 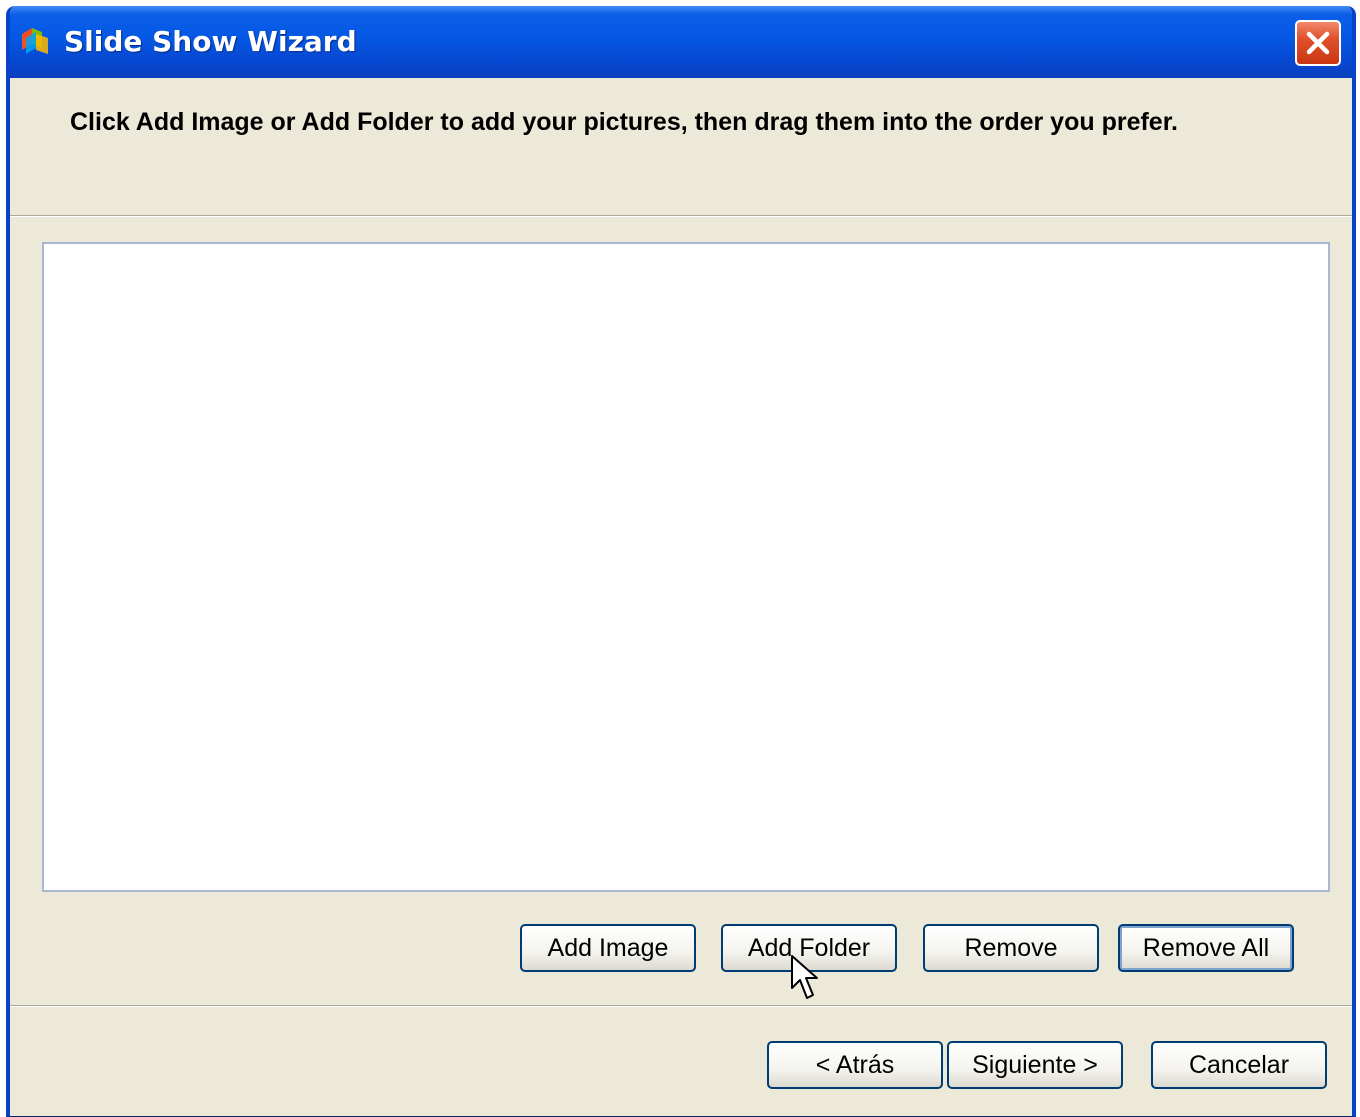 What do you see at coordinates (681, 216) in the screenshot?
I see `header-divider` at bounding box center [681, 216].